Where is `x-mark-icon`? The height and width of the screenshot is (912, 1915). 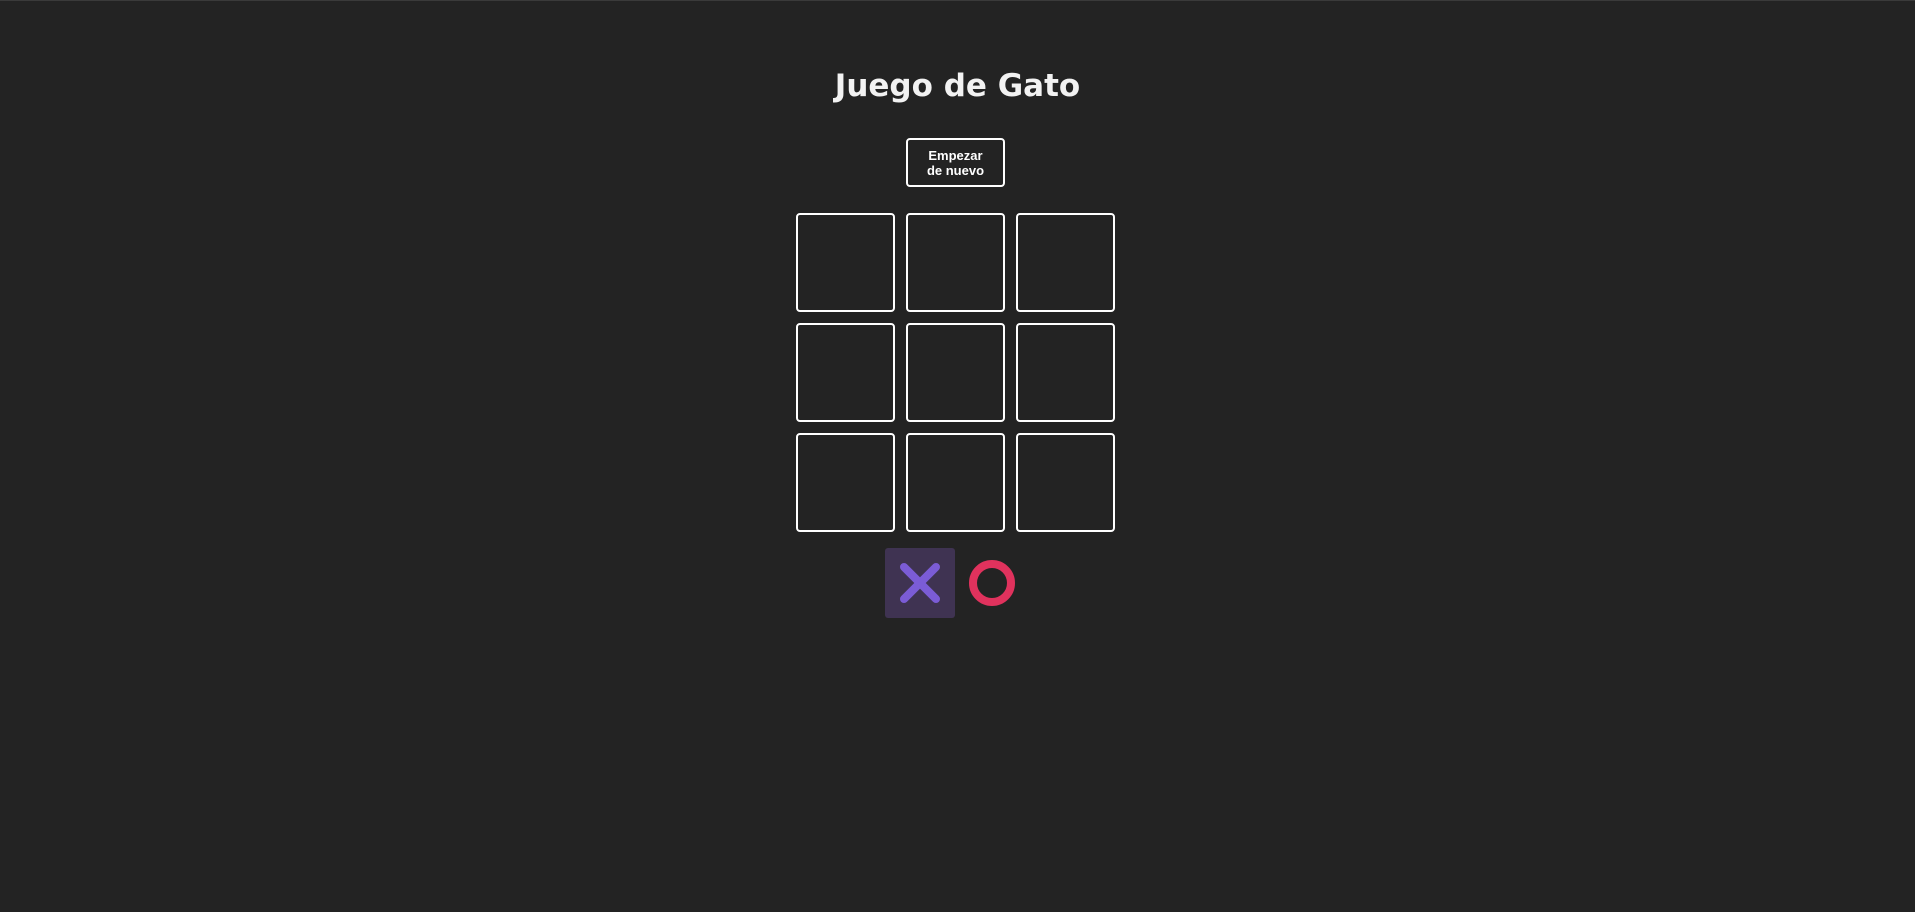
x-mark-icon is located at coordinates (920, 583).